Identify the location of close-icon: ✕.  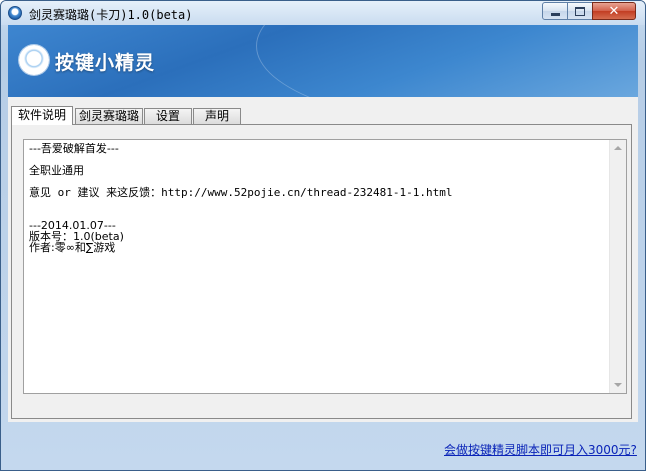
(614, 11).